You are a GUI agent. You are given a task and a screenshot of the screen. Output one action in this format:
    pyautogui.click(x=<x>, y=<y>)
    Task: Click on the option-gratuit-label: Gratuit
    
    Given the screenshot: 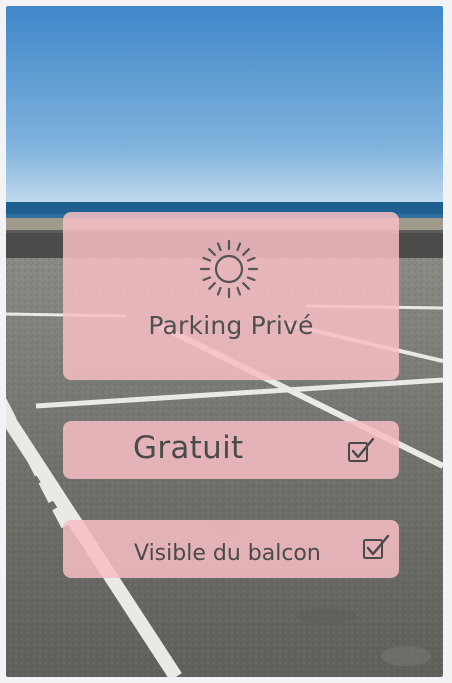 What is the action you would take?
    pyautogui.click(x=188, y=448)
    